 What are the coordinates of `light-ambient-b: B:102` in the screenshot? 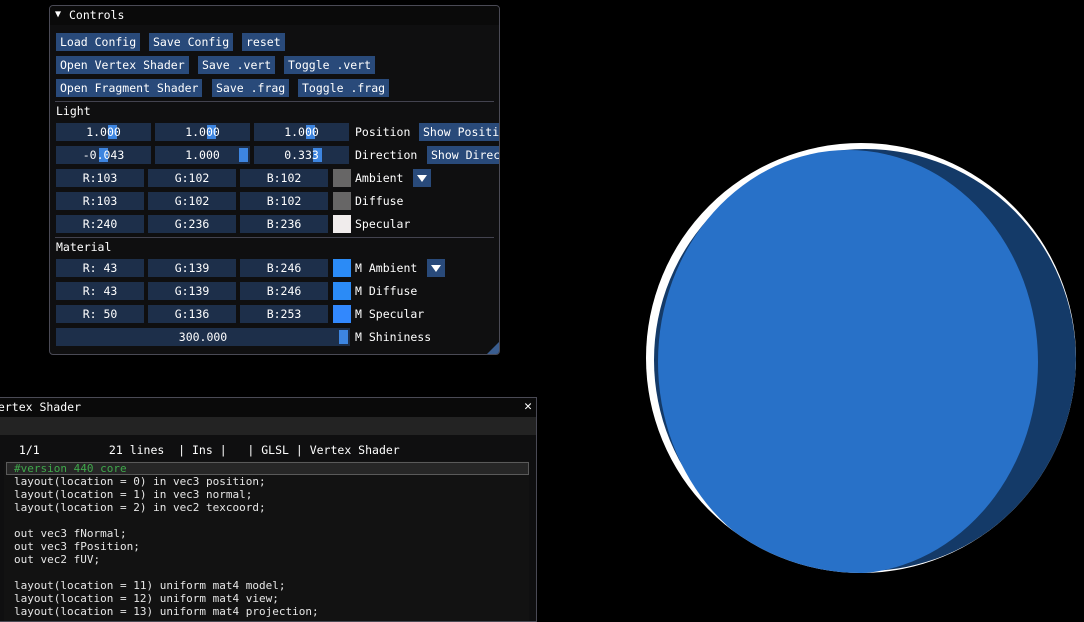 It's located at (284, 178).